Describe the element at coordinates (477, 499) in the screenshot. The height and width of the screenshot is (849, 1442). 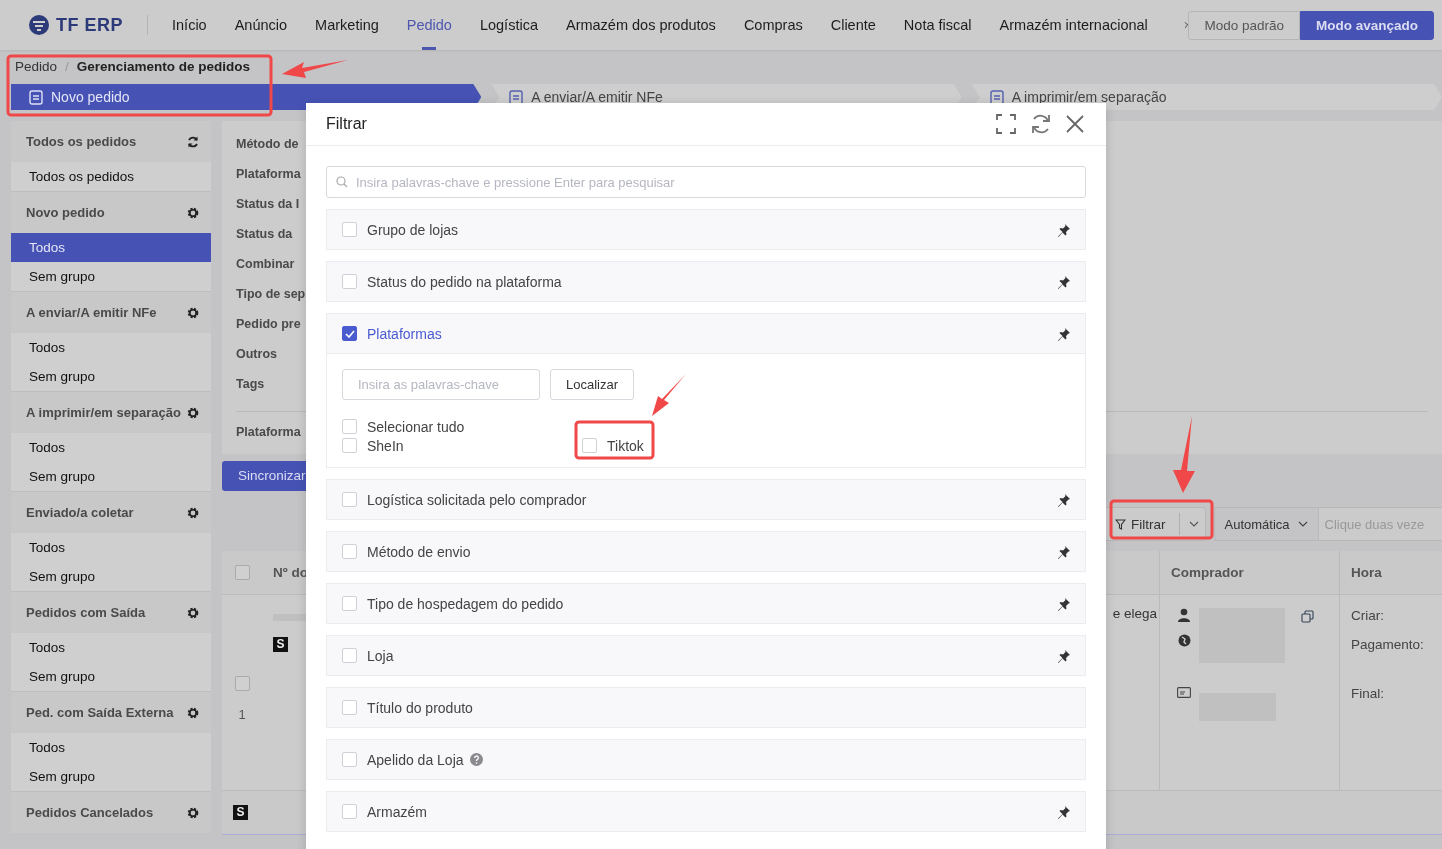
I see `filter-group-label: Logística solicitada pelo comprador` at that location.